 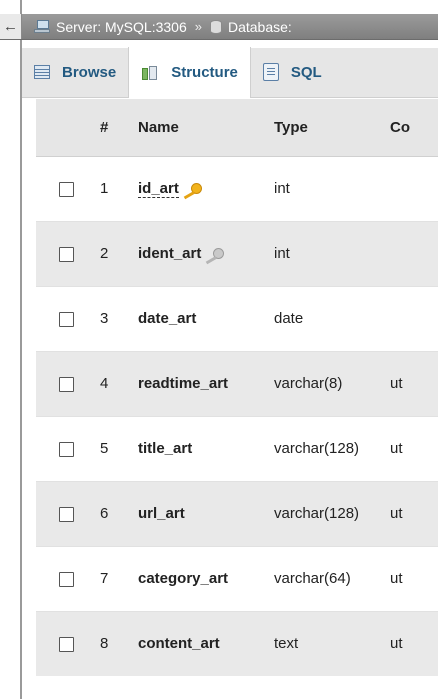 What do you see at coordinates (196, 513) in the screenshot?
I see `column-name: url_art` at bounding box center [196, 513].